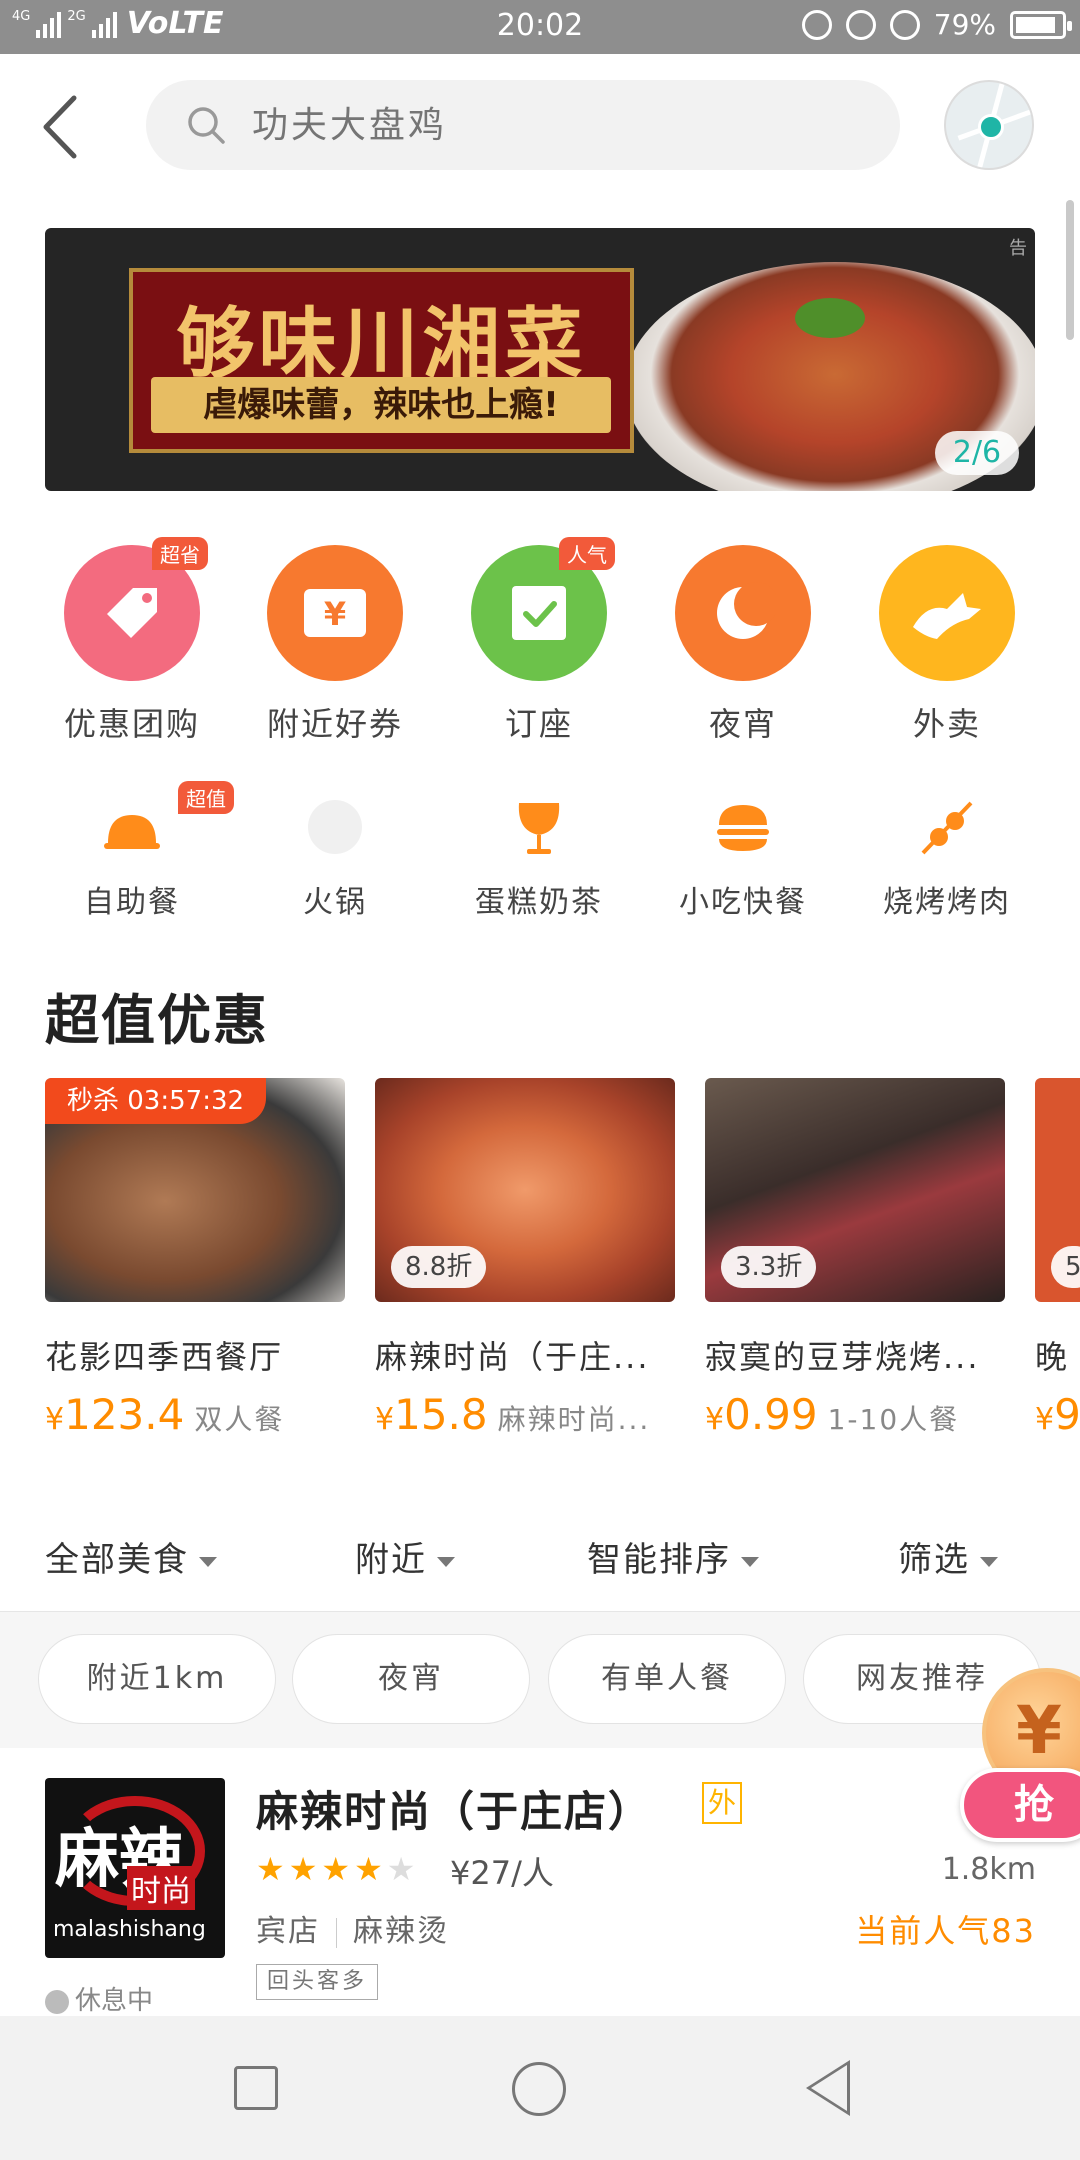  Describe the element at coordinates (132, 902) in the screenshot. I see `subcategory-label: 自助餐` at that location.